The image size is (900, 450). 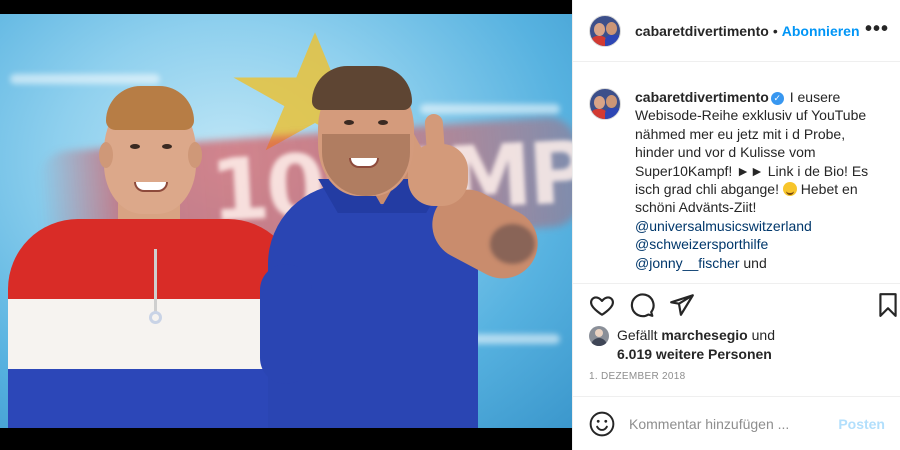 I want to click on emoji-picker-icon, so click(x=602, y=424).